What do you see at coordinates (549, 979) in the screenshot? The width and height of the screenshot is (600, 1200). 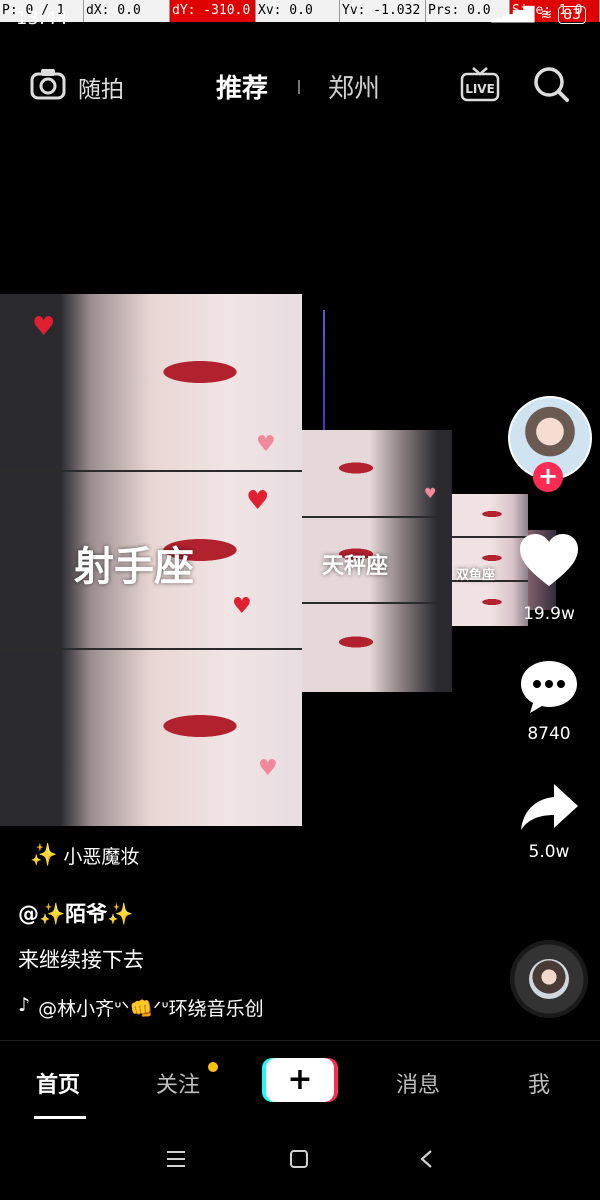 I see `music-disc-cover` at bounding box center [549, 979].